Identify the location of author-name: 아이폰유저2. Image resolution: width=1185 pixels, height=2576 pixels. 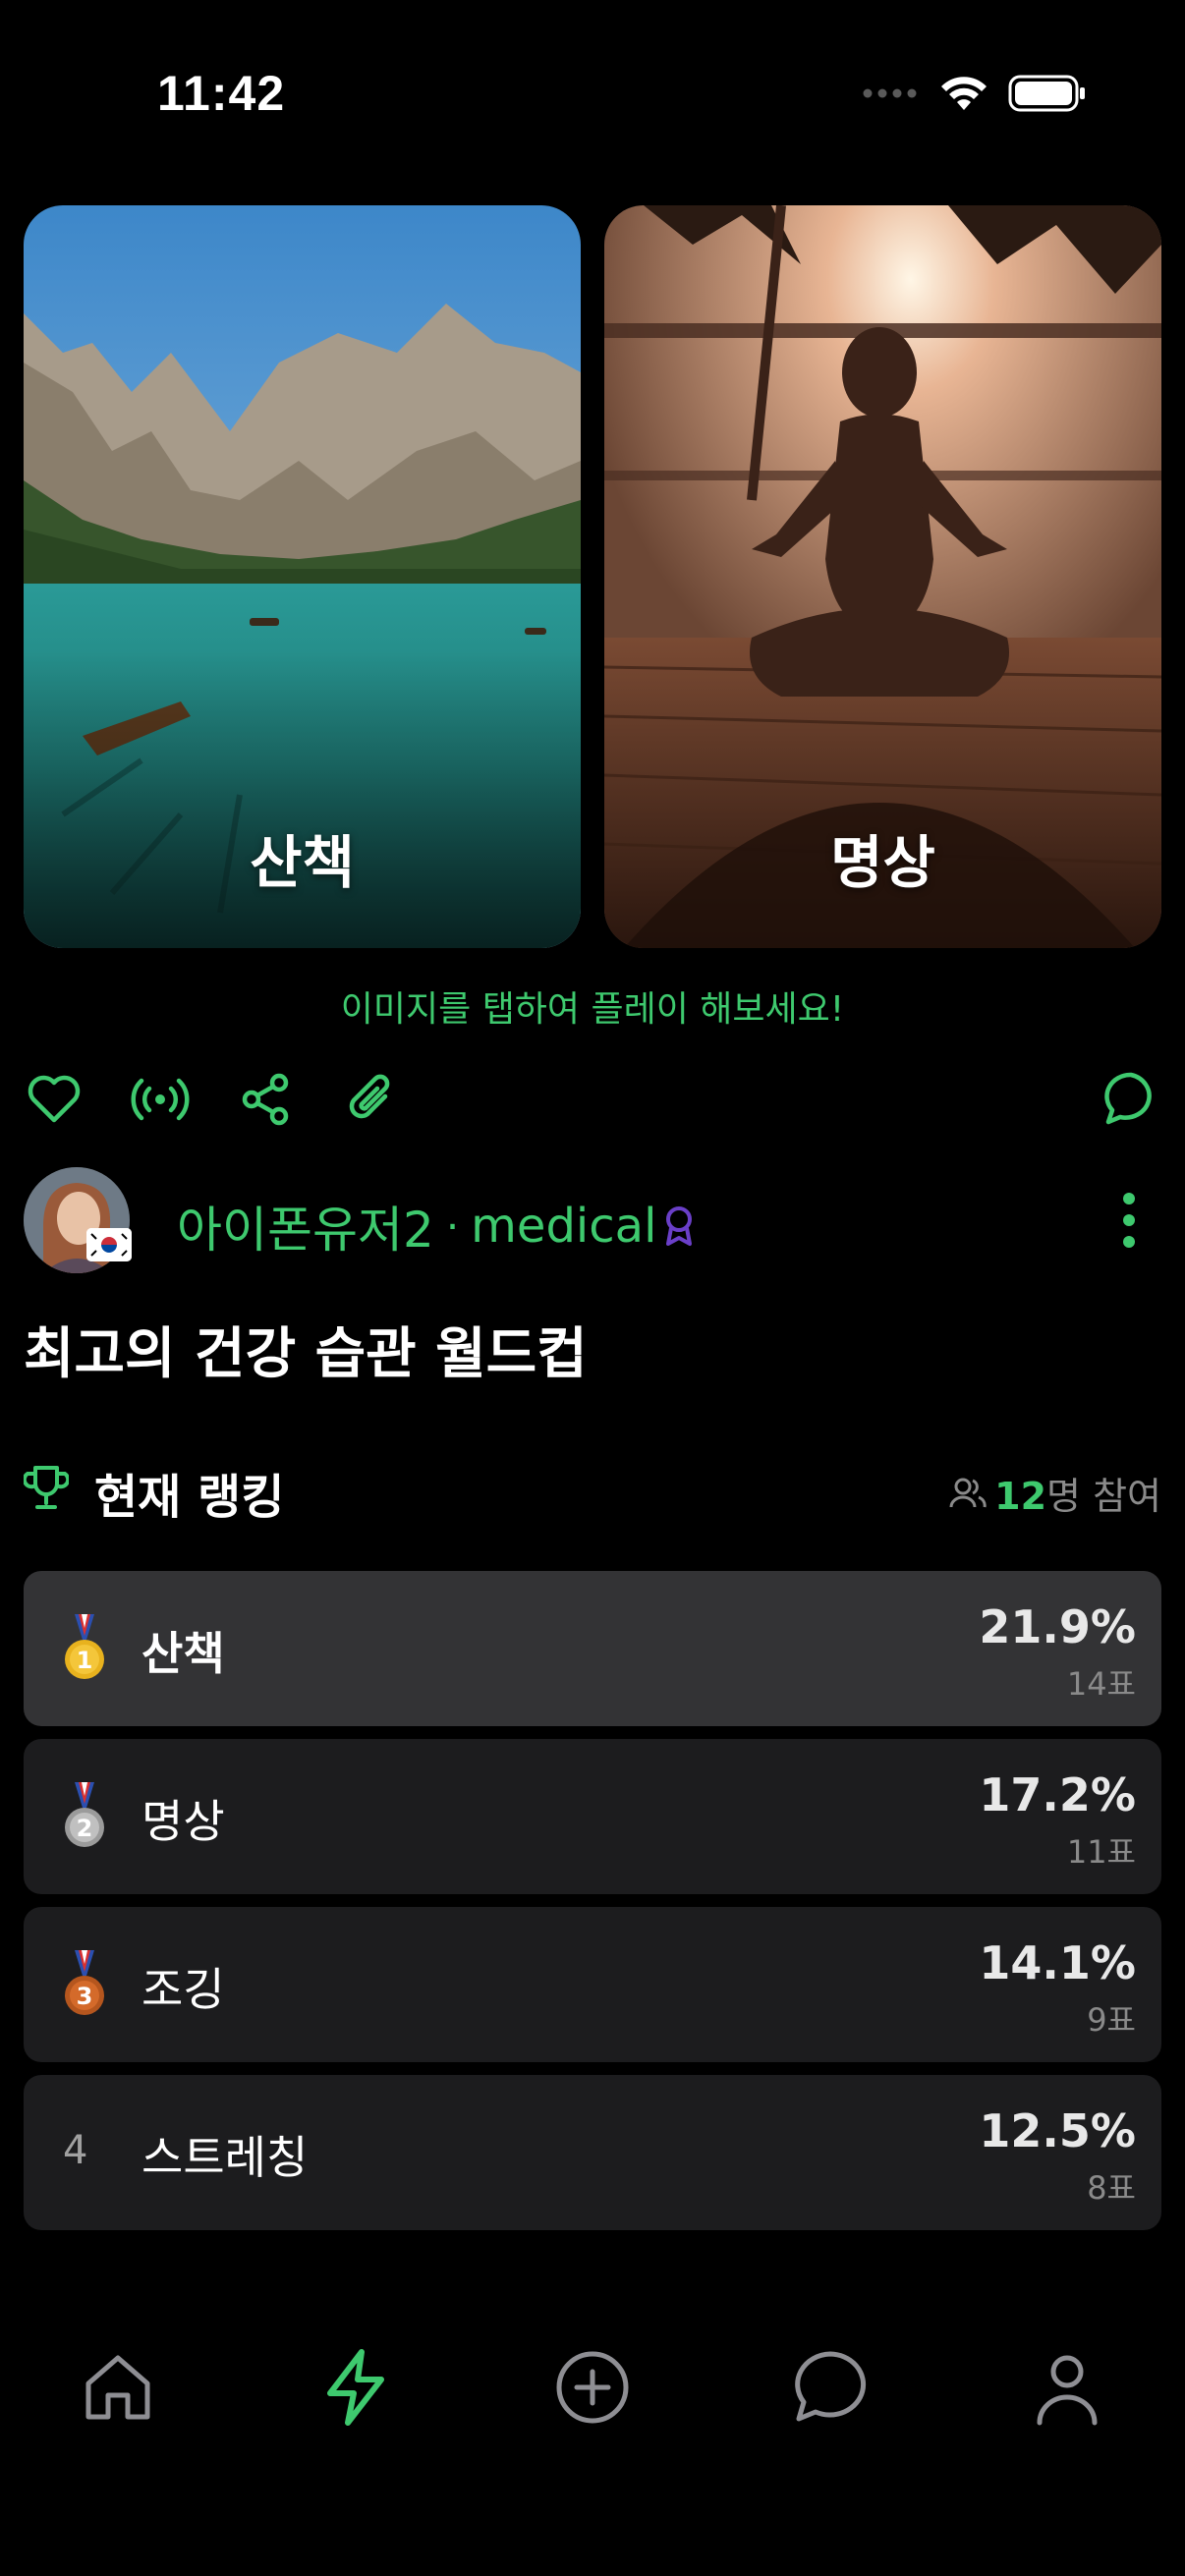
(306, 1226).